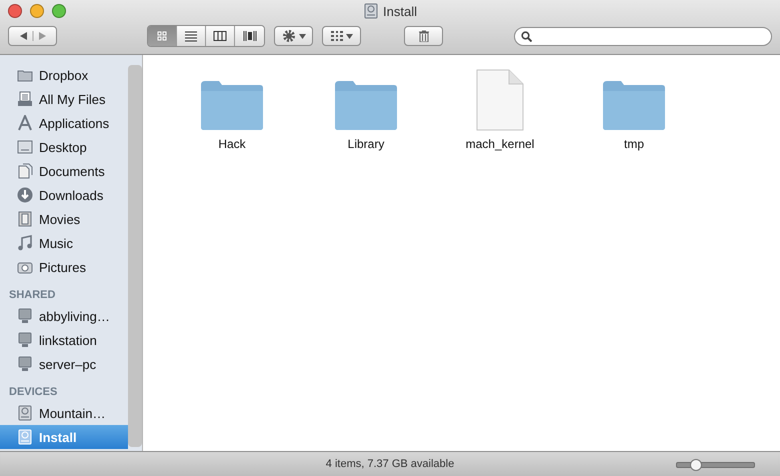  I want to click on sidebar-item: Documents, so click(64, 171).